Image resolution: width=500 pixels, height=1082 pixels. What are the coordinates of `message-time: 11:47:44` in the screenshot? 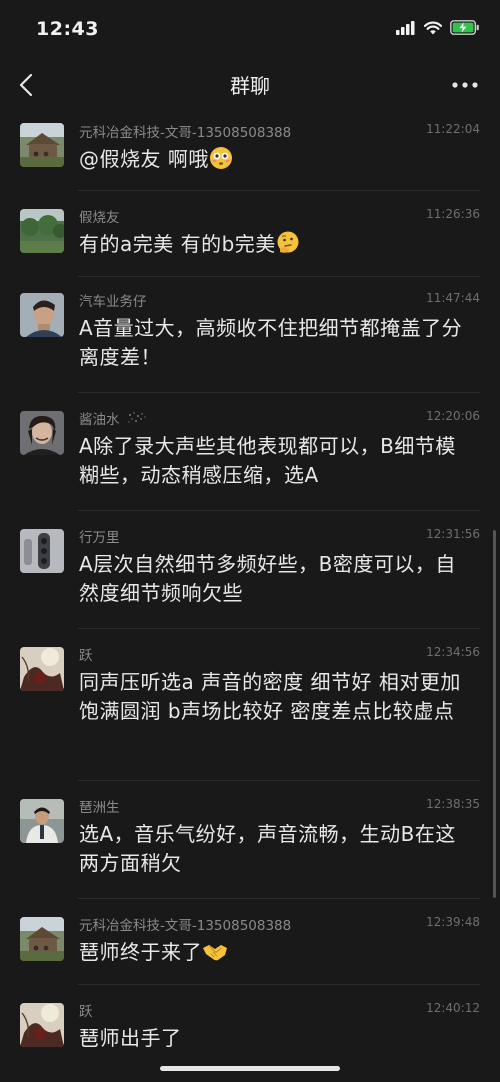 It's located at (453, 298).